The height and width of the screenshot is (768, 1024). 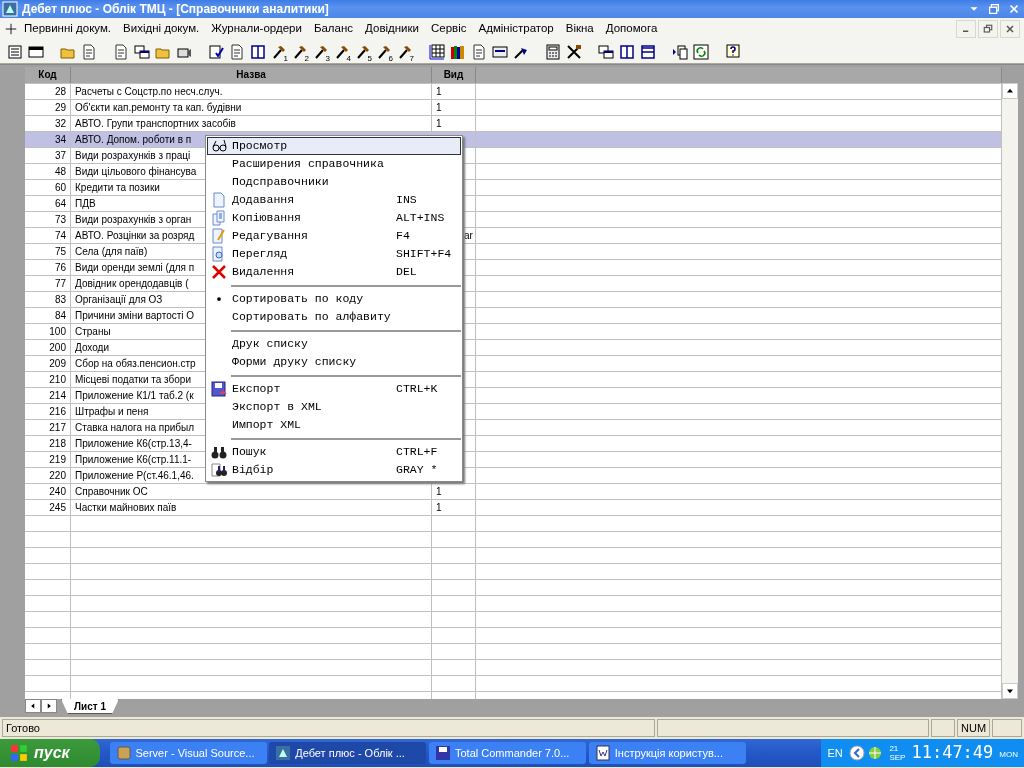 What do you see at coordinates (251, 75) in the screenshot?
I see `column-header: Назва` at bounding box center [251, 75].